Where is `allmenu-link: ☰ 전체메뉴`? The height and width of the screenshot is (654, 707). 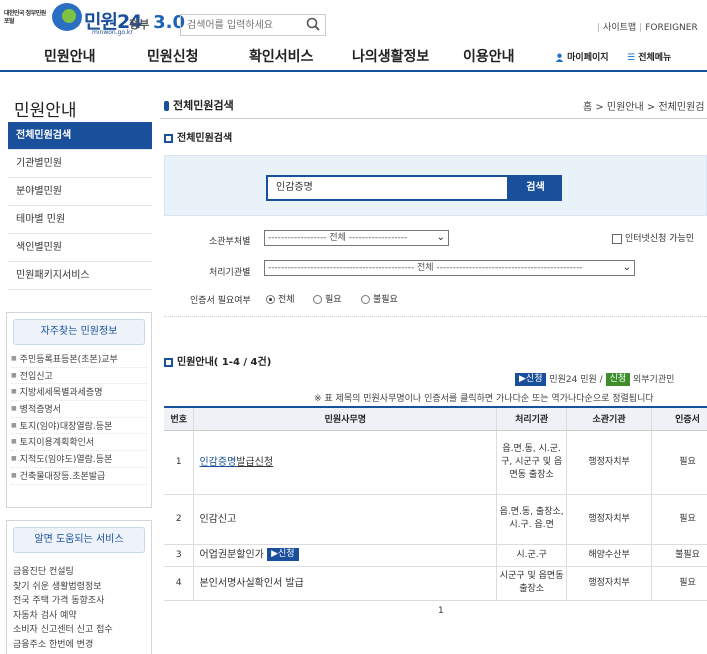
allmenu-link: ☰ 전체메뉴 is located at coordinates (649, 56).